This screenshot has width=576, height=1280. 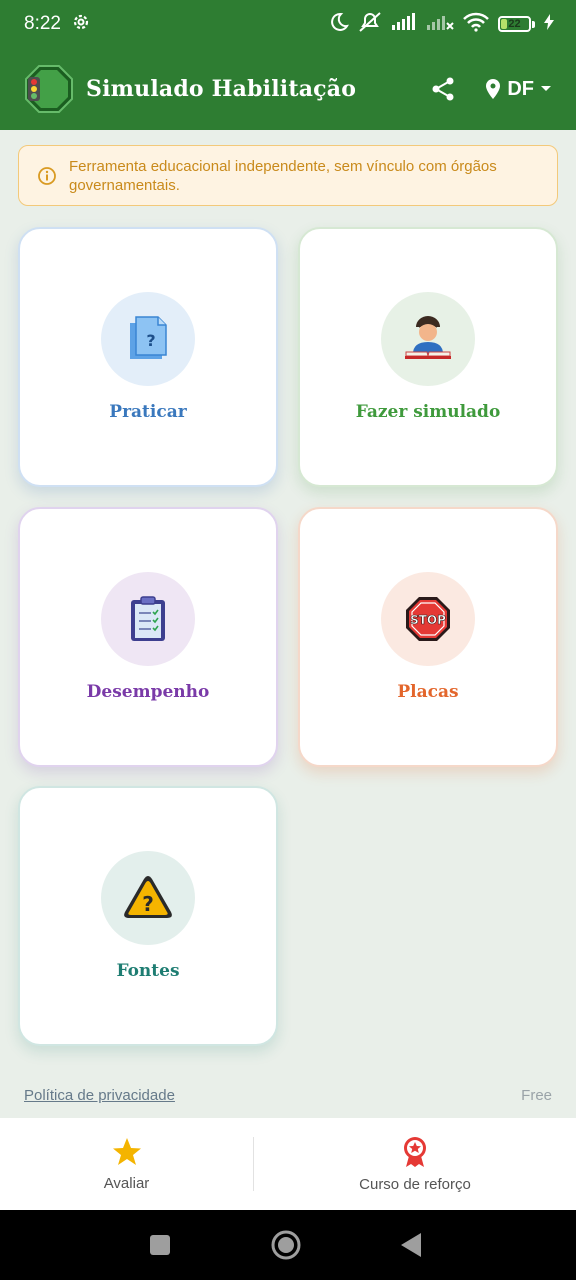 What do you see at coordinates (42, 23) in the screenshot?
I see `status-time: 8:22` at bounding box center [42, 23].